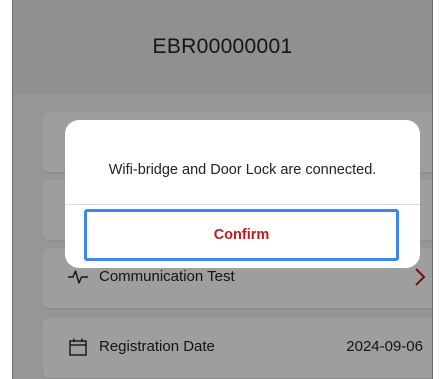 This screenshot has width=445, height=379. Describe the element at coordinates (242, 204) in the screenshot. I see `dialog-divider` at that location.